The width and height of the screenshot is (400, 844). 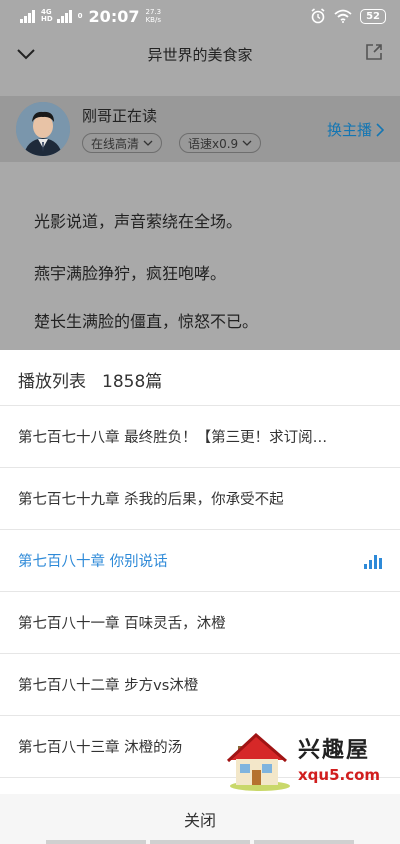 I want to click on chapter-label: 第七百八十一章 百味灵舌，沐橙, so click(x=122, y=624).